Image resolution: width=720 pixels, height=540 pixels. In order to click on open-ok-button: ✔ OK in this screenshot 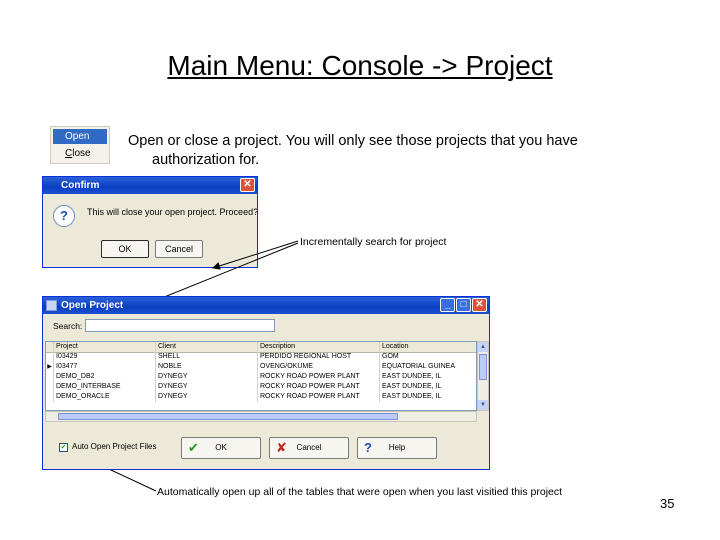, I will do `click(221, 448)`.